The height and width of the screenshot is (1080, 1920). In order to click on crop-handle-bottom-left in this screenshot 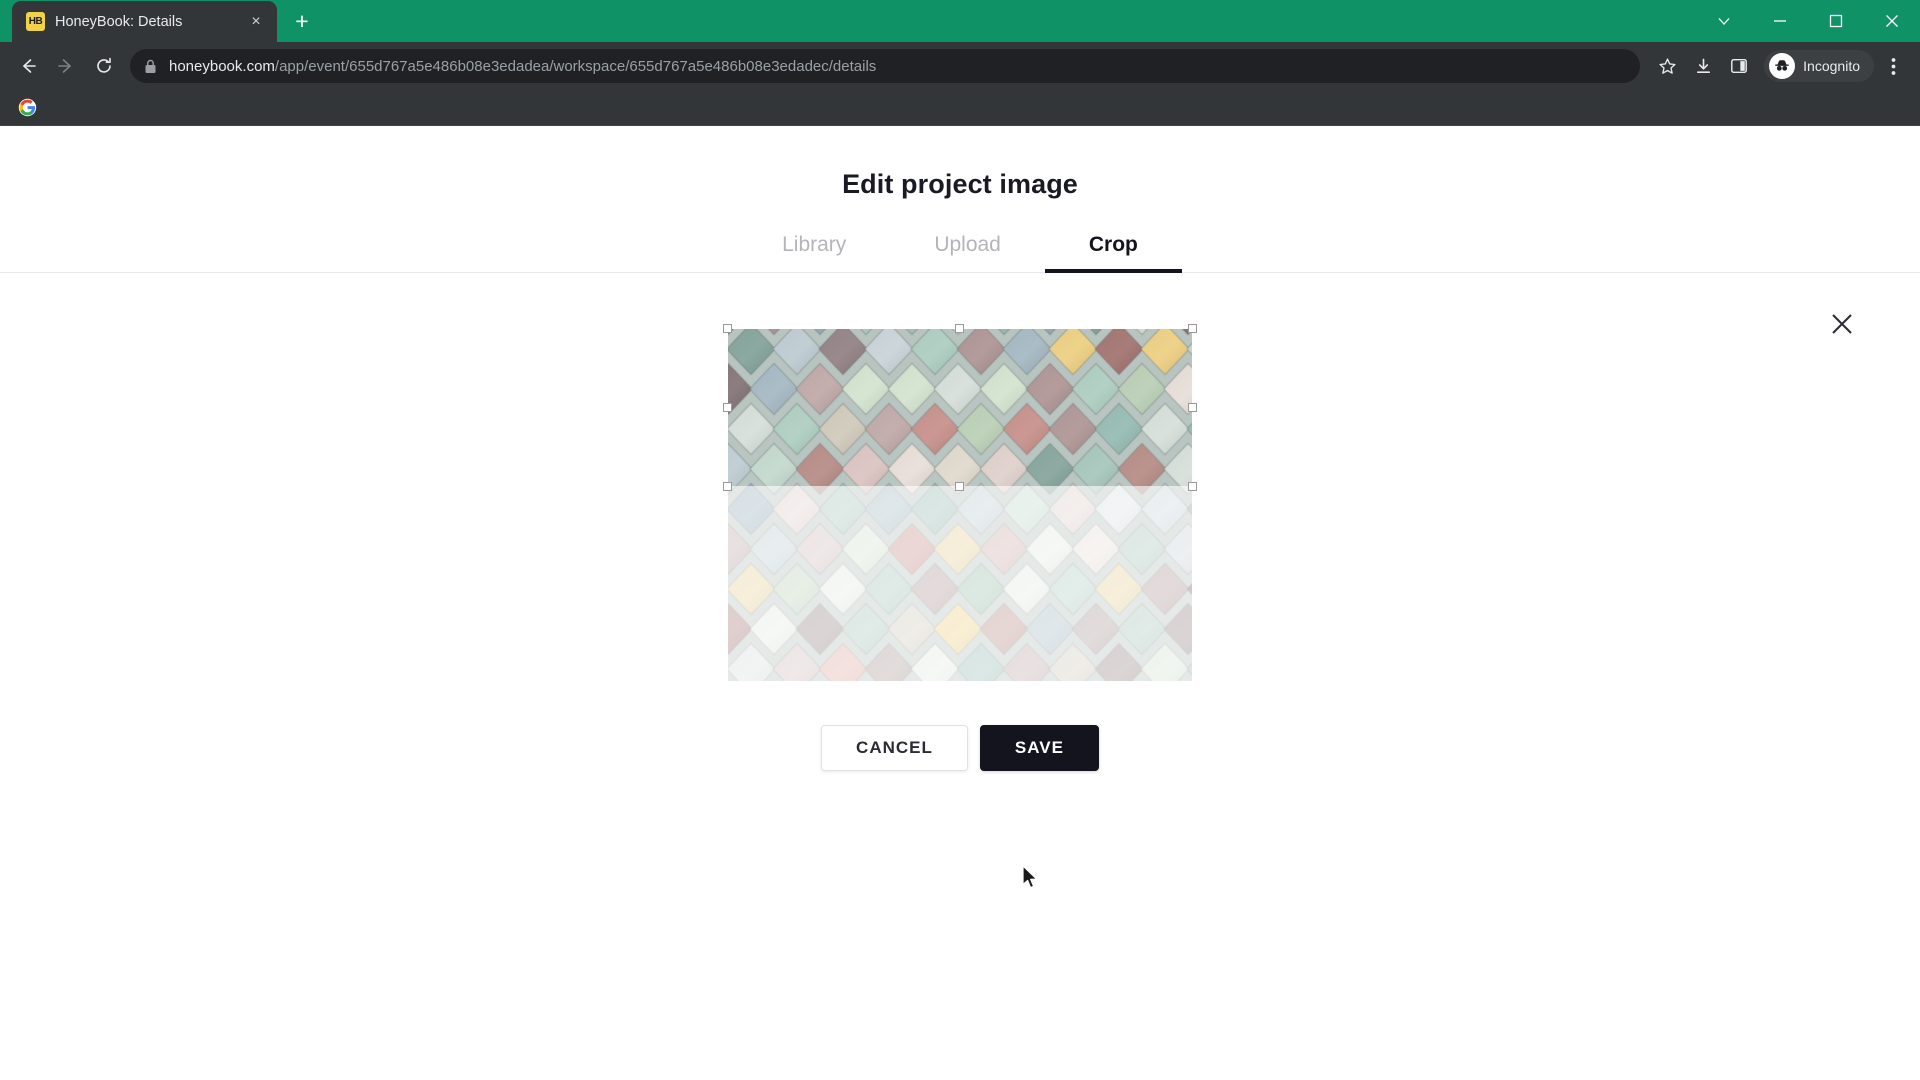, I will do `click(727, 486)`.